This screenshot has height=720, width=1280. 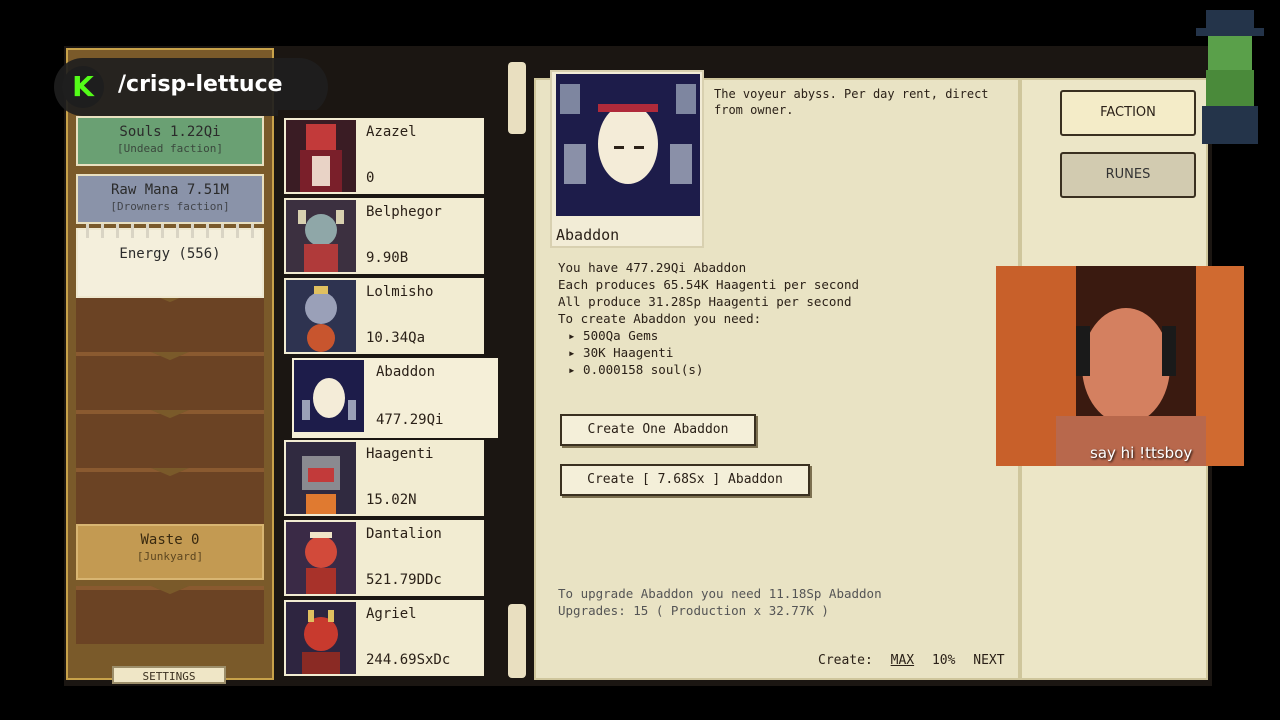 What do you see at coordinates (1128, 175) in the screenshot?
I see `runes-button: RUNES` at bounding box center [1128, 175].